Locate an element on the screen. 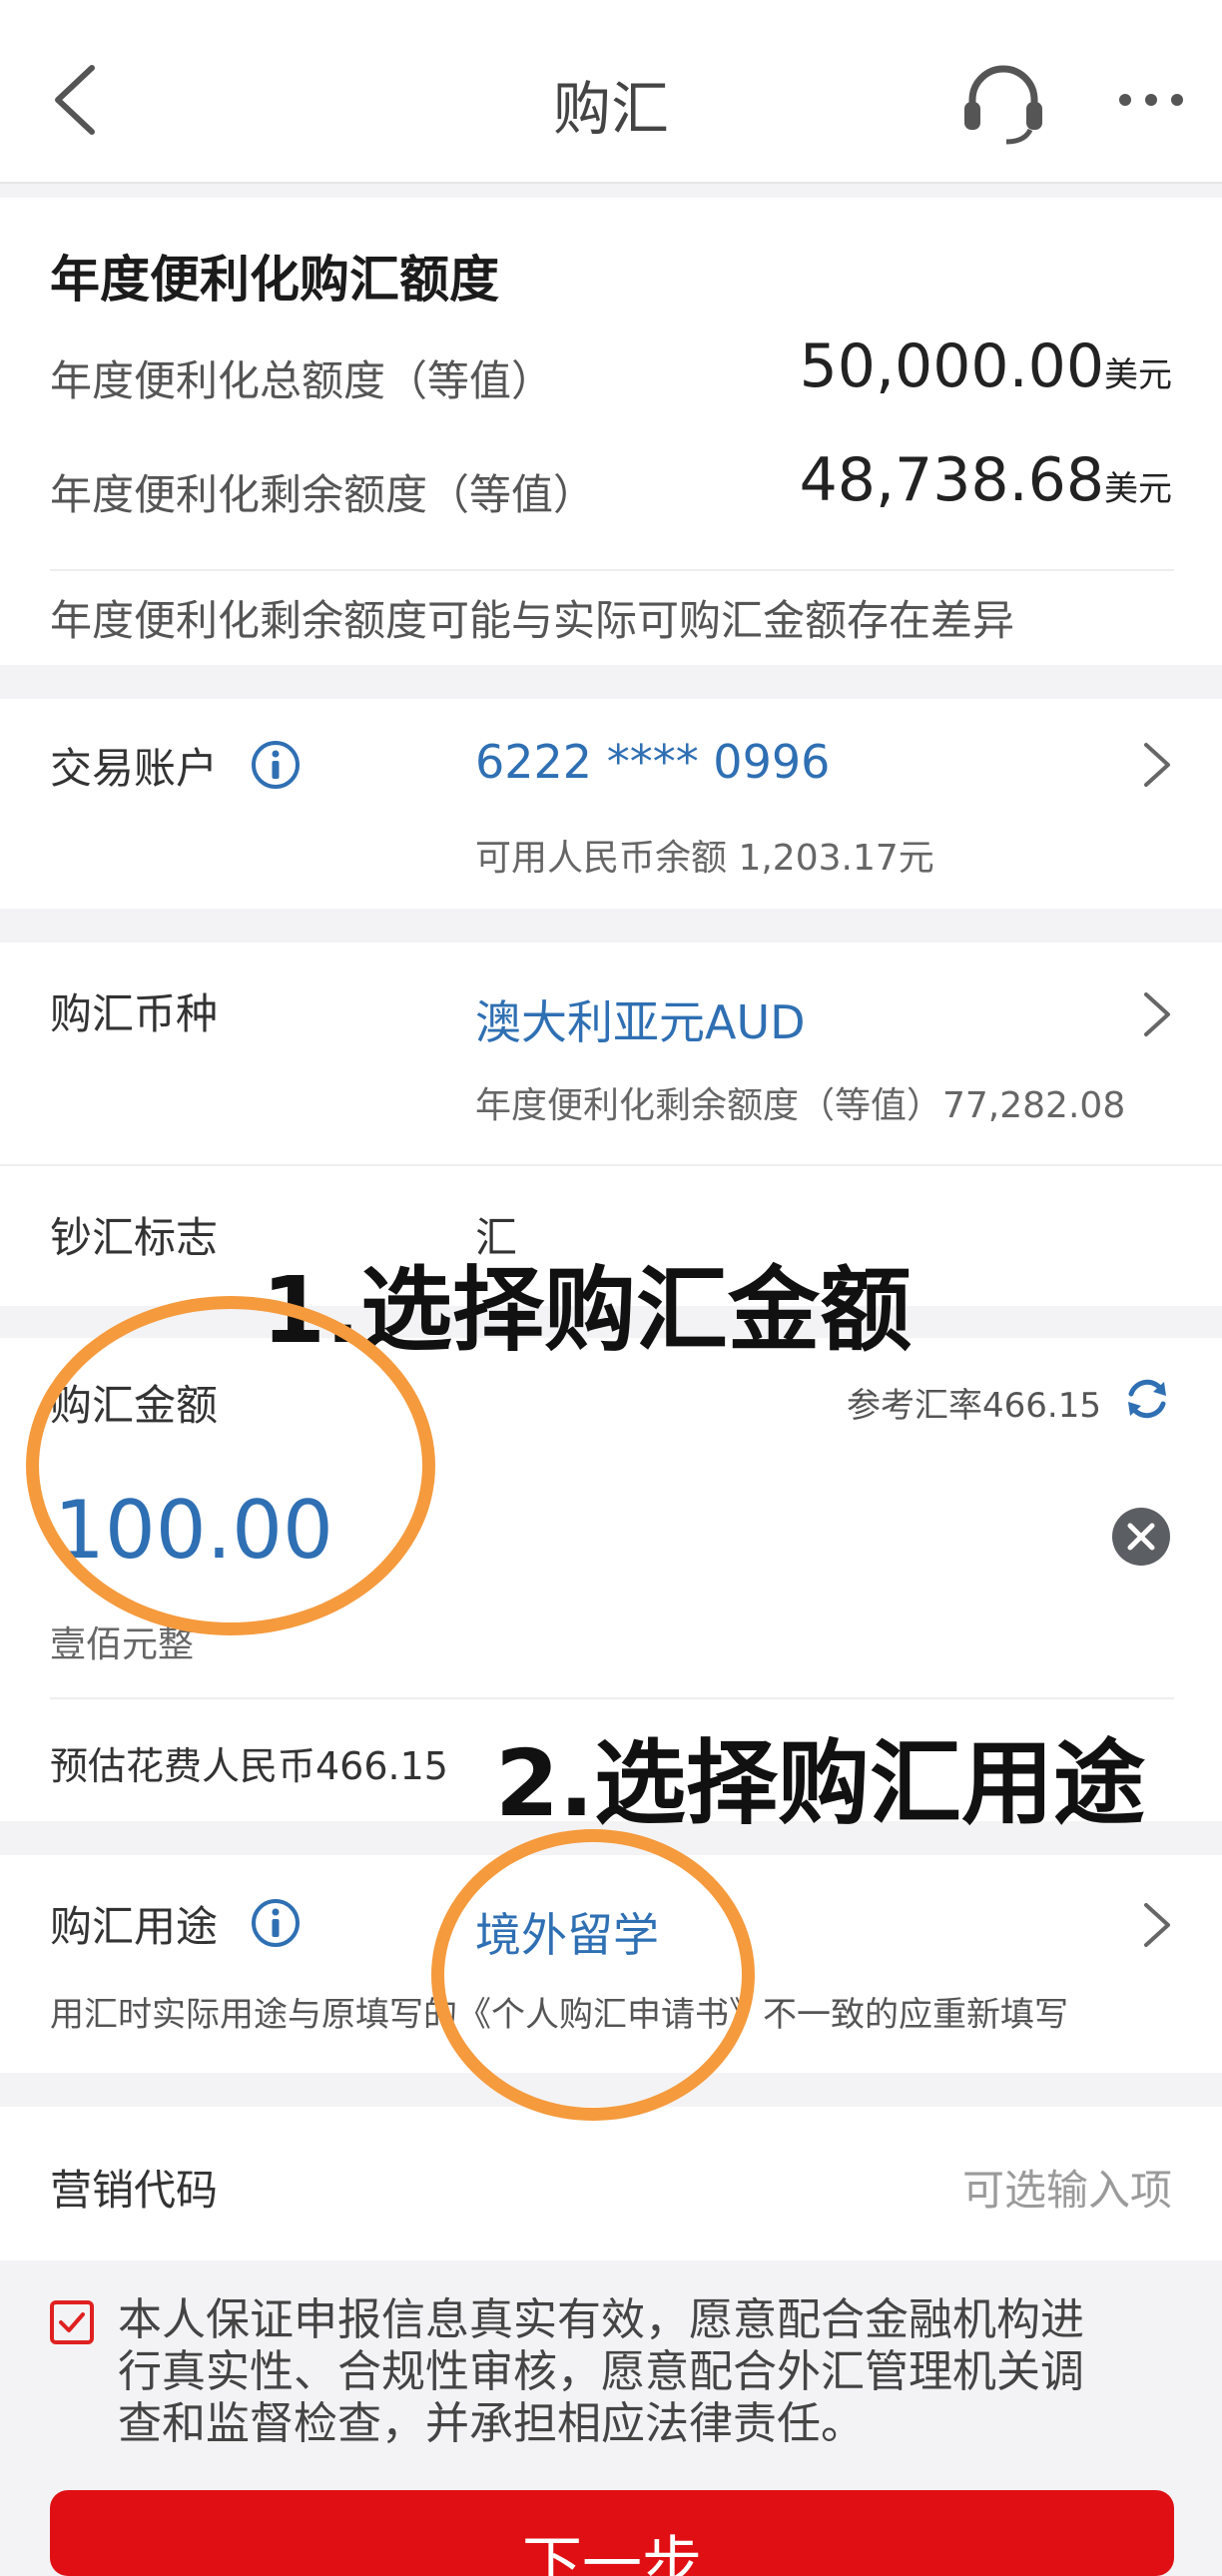 This screenshot has width=1222, height=2576. quota-total: 50,000.00美元 is located at coordinates (986, 366).